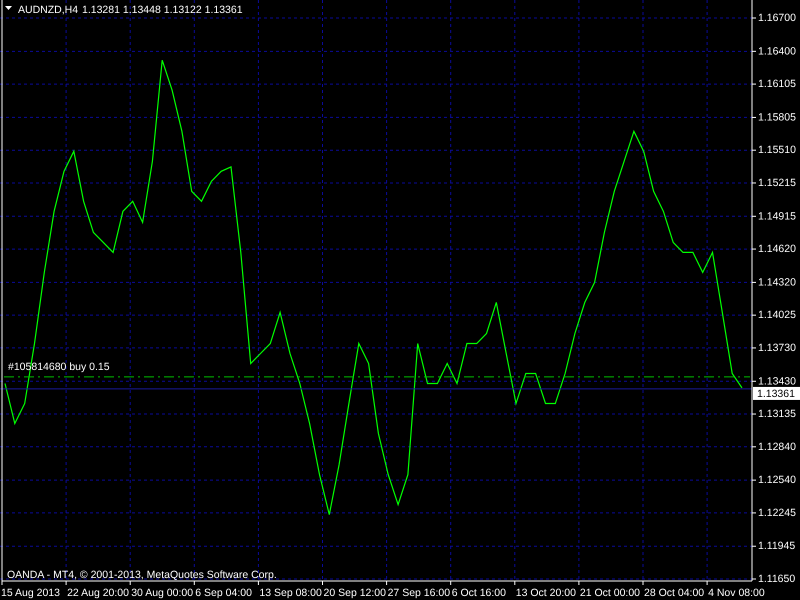  What do you see at coordinates (777, 546) in the screenshot?
I see `price-tick-label: 1.11945` at bounding box center [777, 546].